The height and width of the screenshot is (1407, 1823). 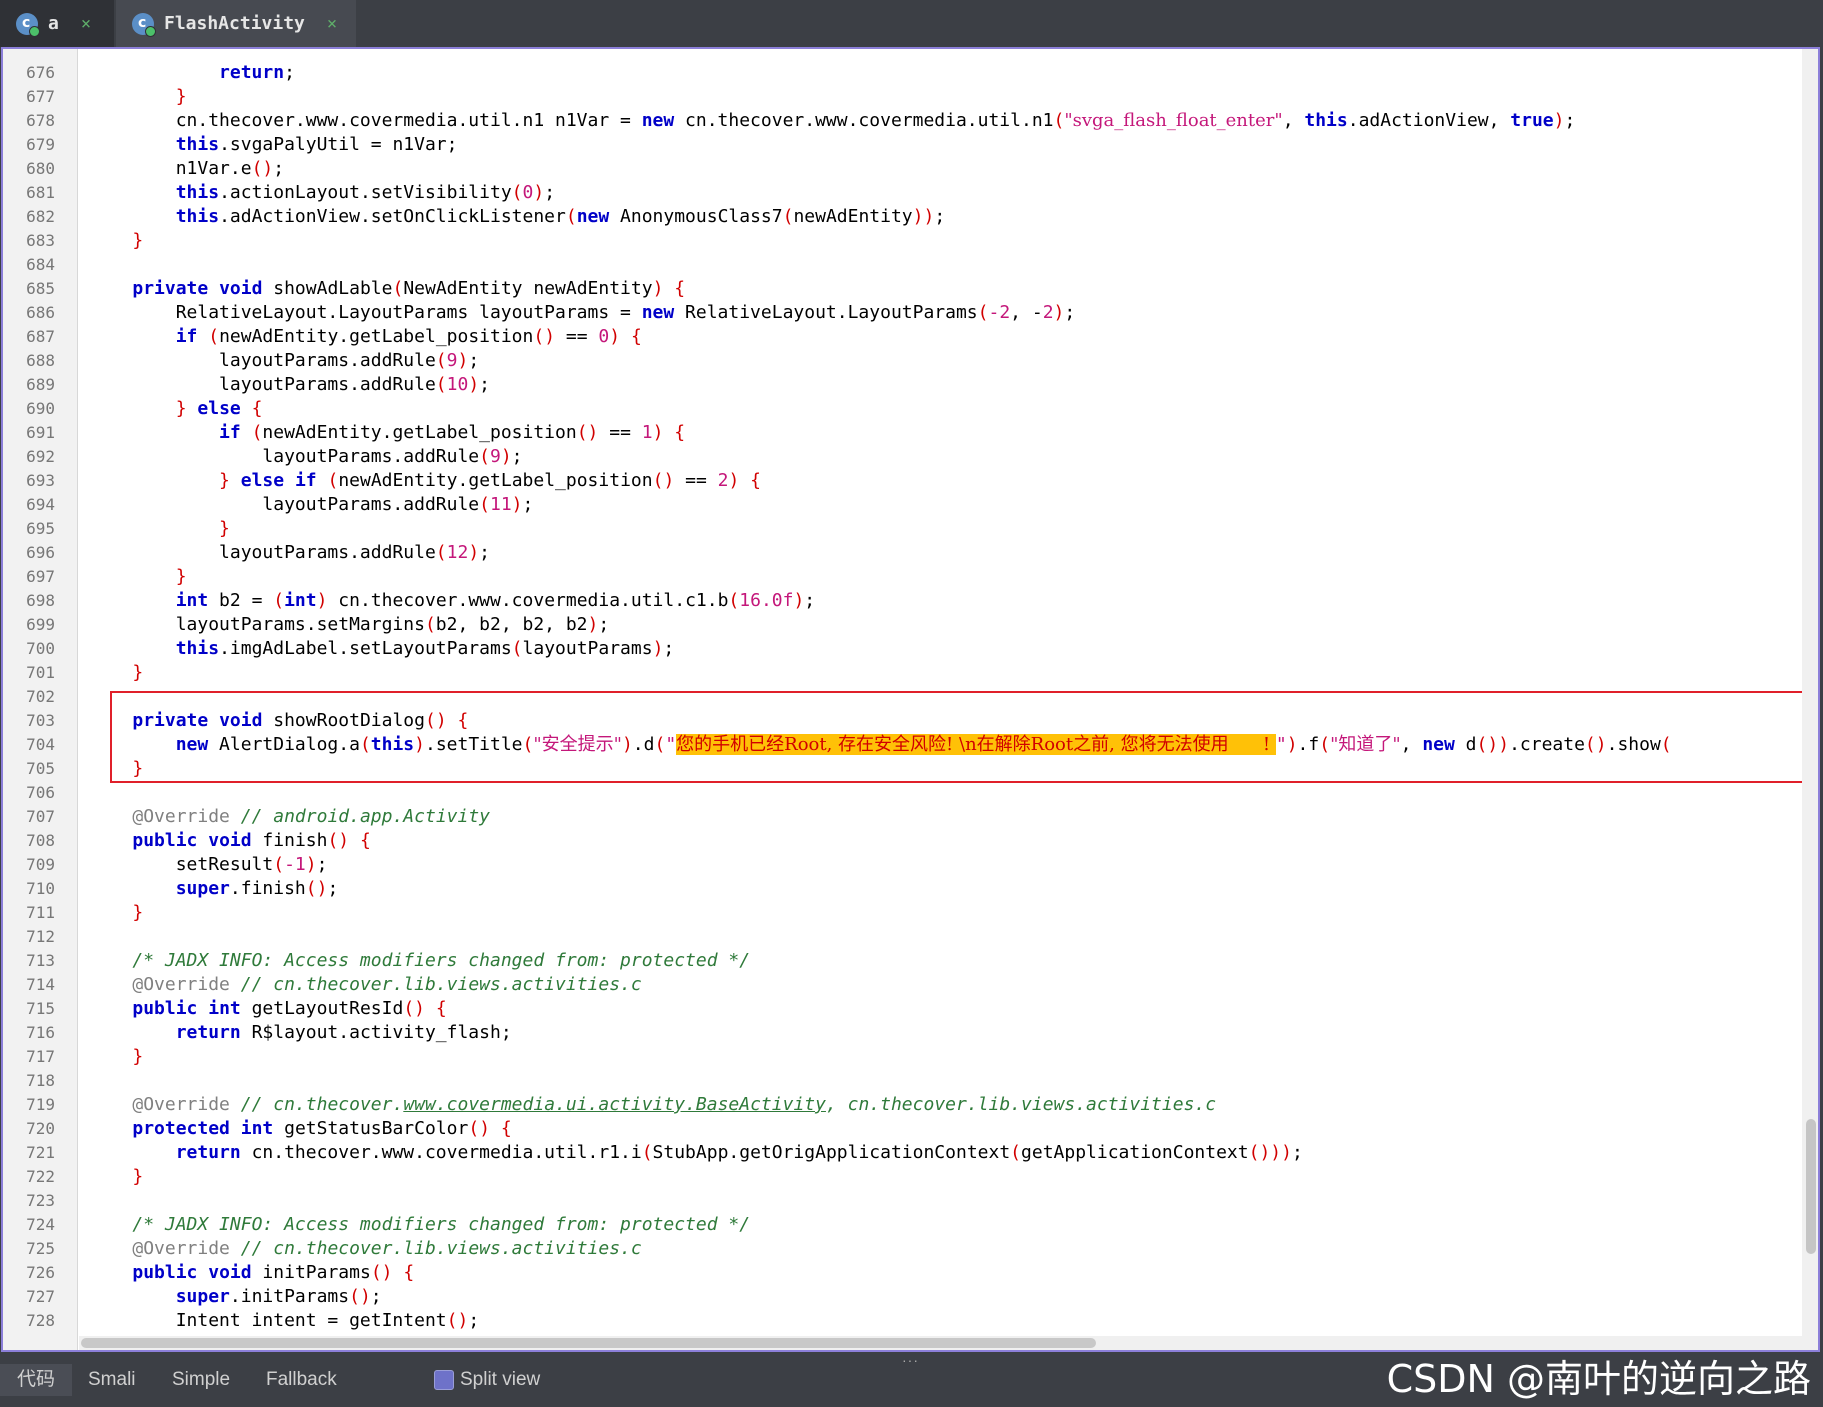 What do you see at coordinates (503, 241) in the screenshot?
I see `code-line: 683 }` at bounding box center [503, 241].